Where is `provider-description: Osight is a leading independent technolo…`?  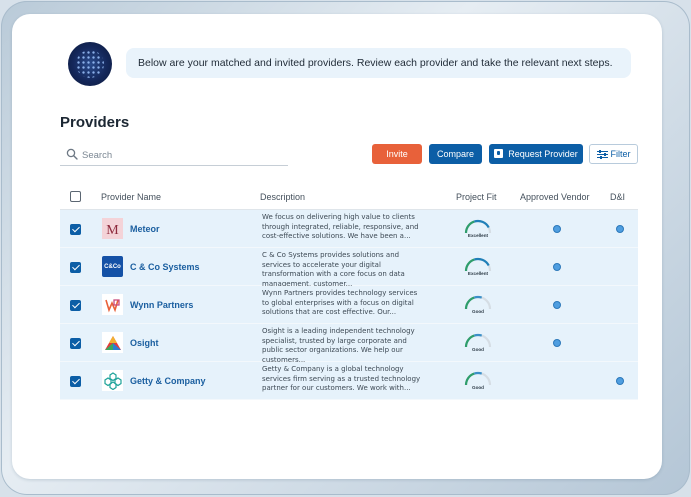 provider-description: Osight is a leading independent technolo… is located at coordinates (338, 345).